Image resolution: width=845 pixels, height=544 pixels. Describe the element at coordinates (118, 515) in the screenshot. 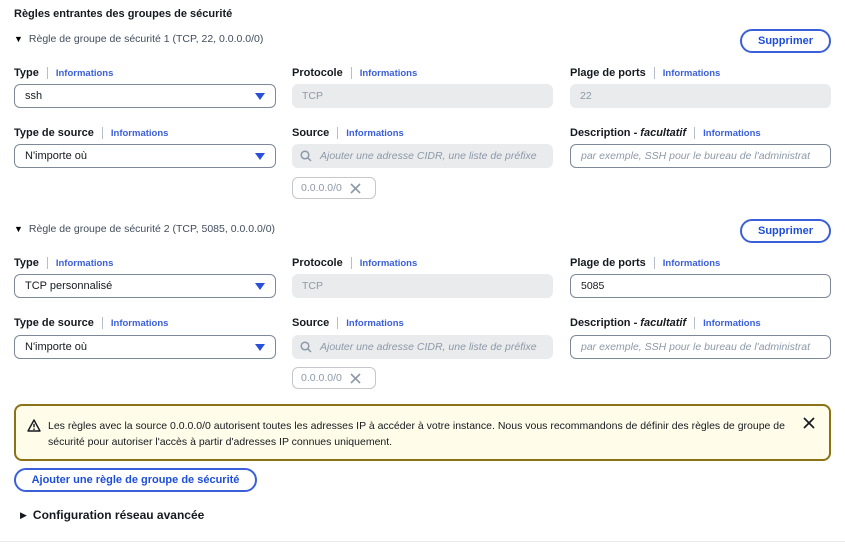

I see `advanced-config-label: Configuration réseau avancée` at that location.